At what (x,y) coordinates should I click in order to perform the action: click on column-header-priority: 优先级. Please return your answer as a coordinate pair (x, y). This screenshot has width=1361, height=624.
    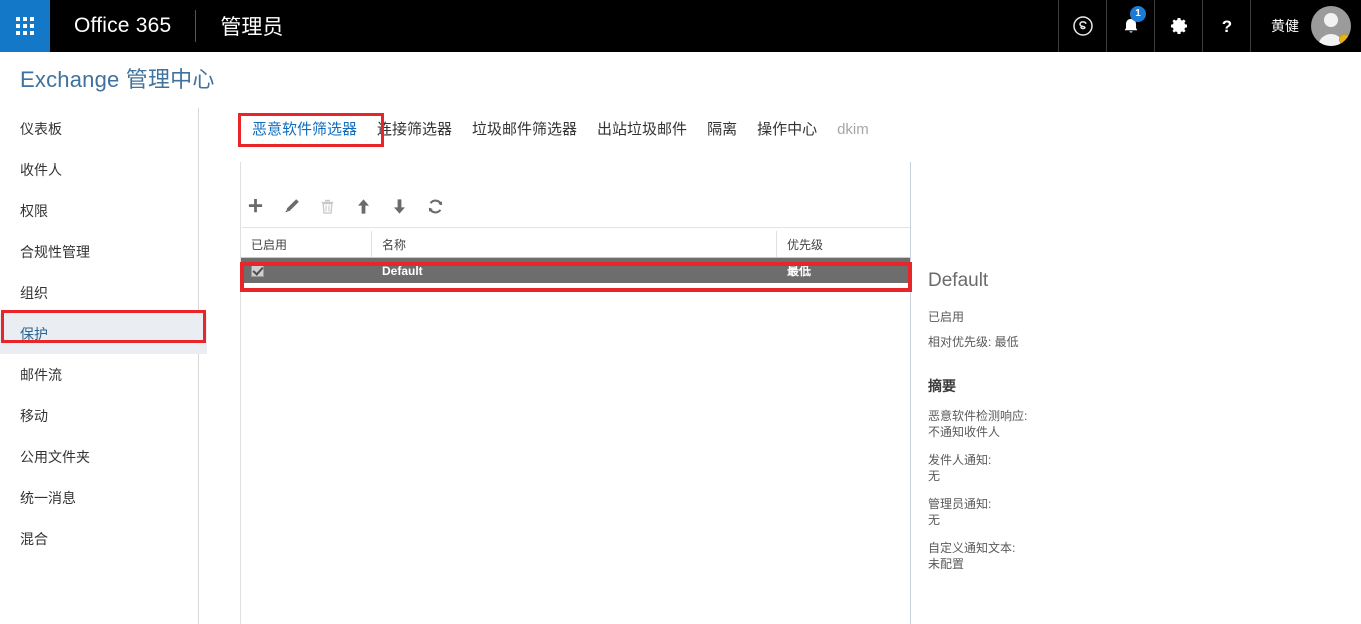
    Looking at the image, I should click on (843, 244).